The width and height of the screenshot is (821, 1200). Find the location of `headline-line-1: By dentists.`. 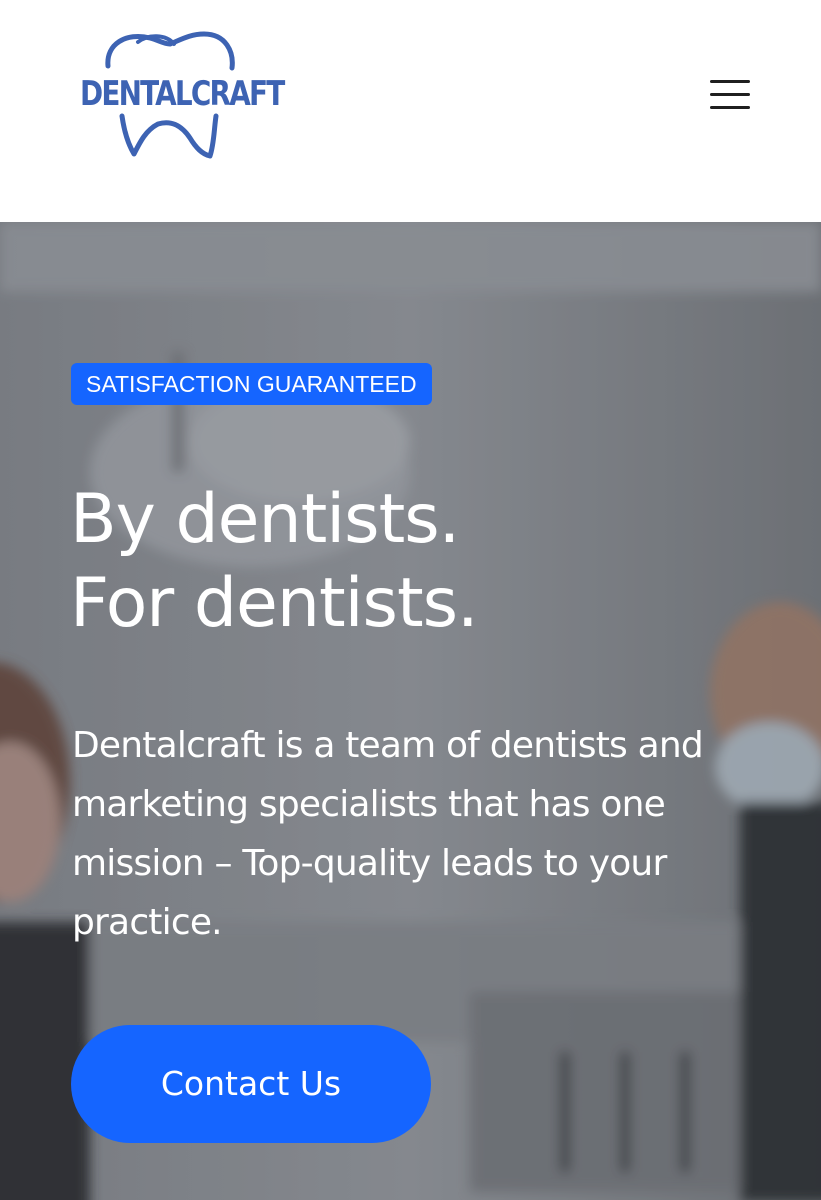

headline-line-1: By dentists. is located at coordinates (265, 519).